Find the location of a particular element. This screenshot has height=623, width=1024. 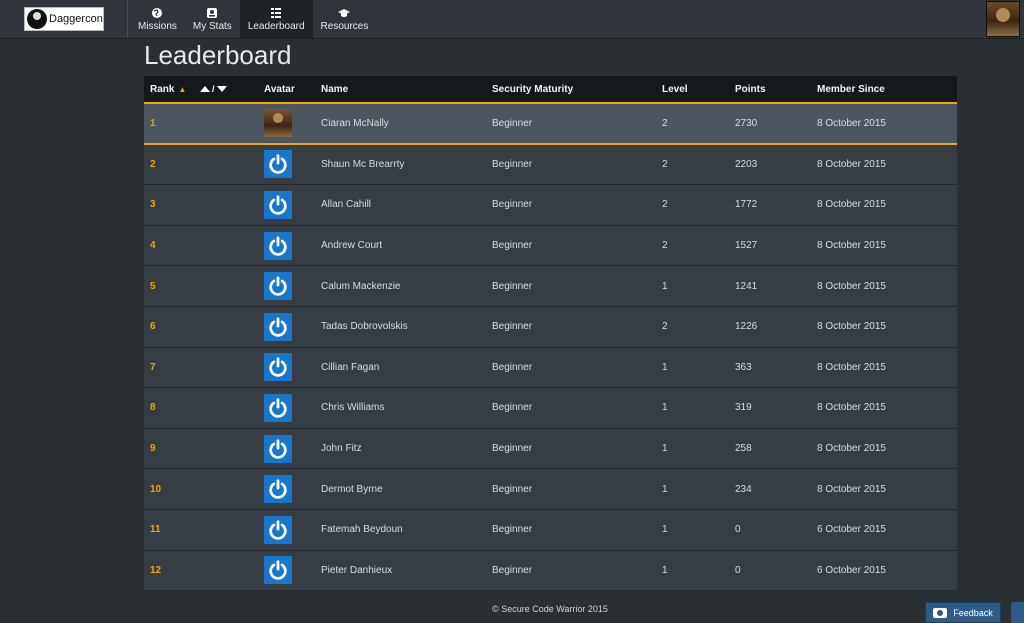

nav-item-my-stats: My Stats is located at coordinates (212, 19).